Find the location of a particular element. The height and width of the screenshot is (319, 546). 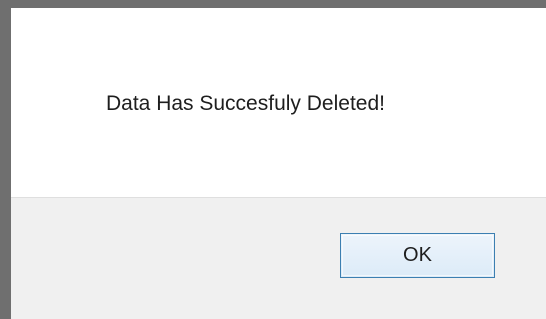

ok-button: OK is located at coordinates (417, 255).